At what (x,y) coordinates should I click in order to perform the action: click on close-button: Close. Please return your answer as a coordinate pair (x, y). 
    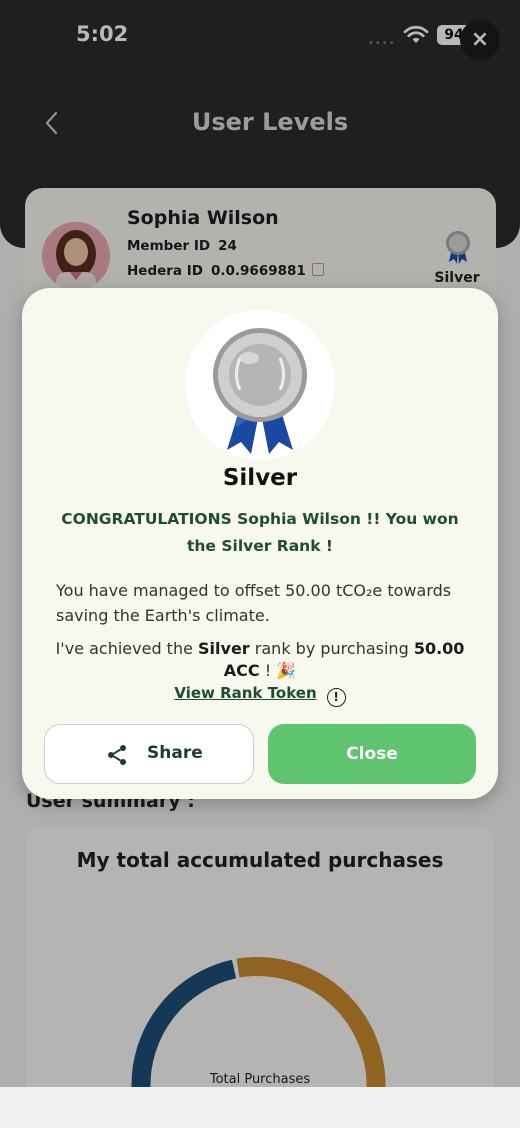
    Looking at the image, I should click on (372, 754).